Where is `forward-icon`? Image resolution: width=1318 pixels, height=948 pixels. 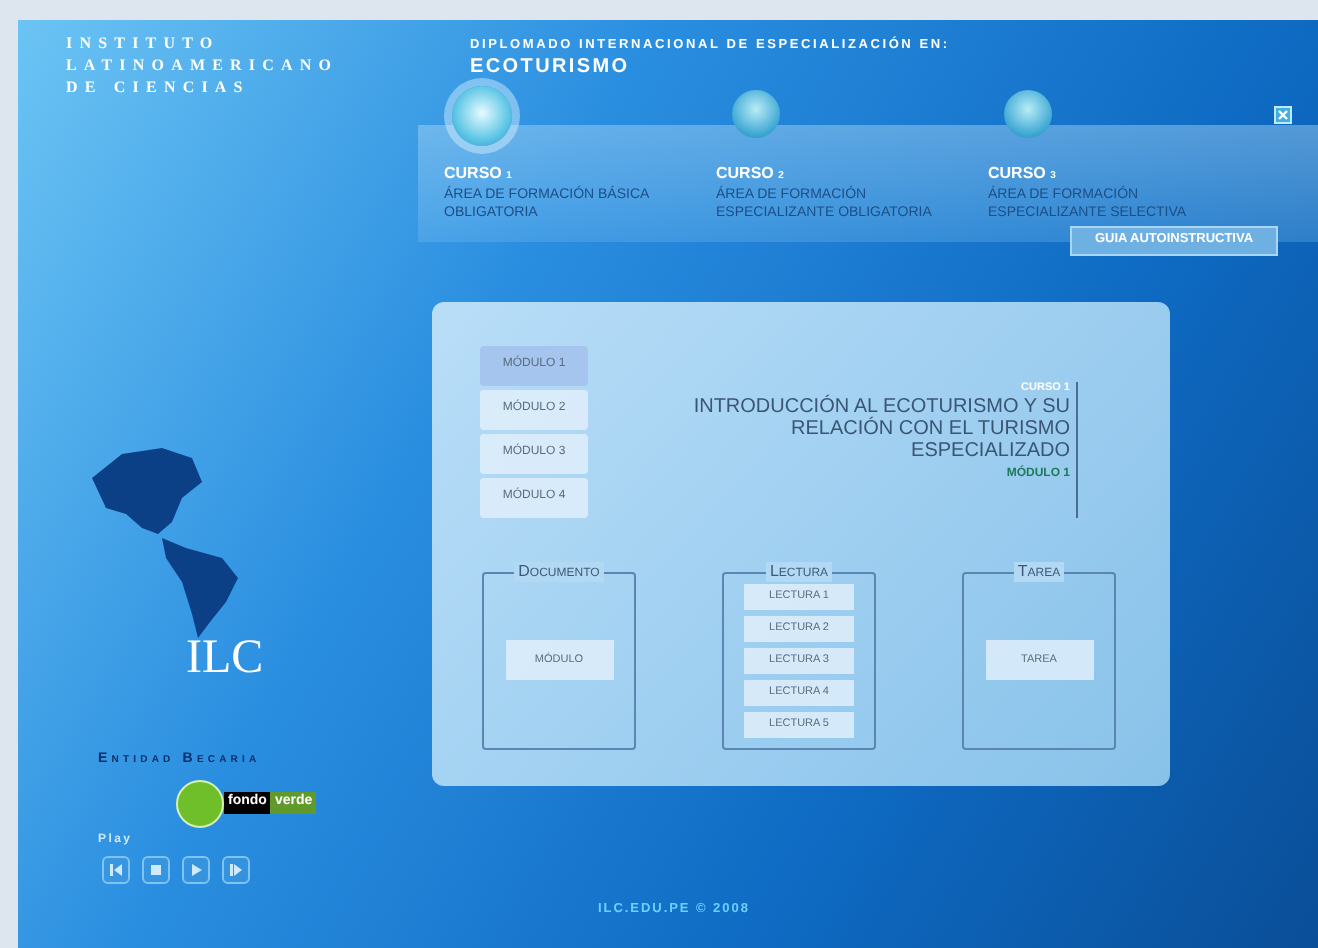 forward-icon is located at coordinates (236, 869).